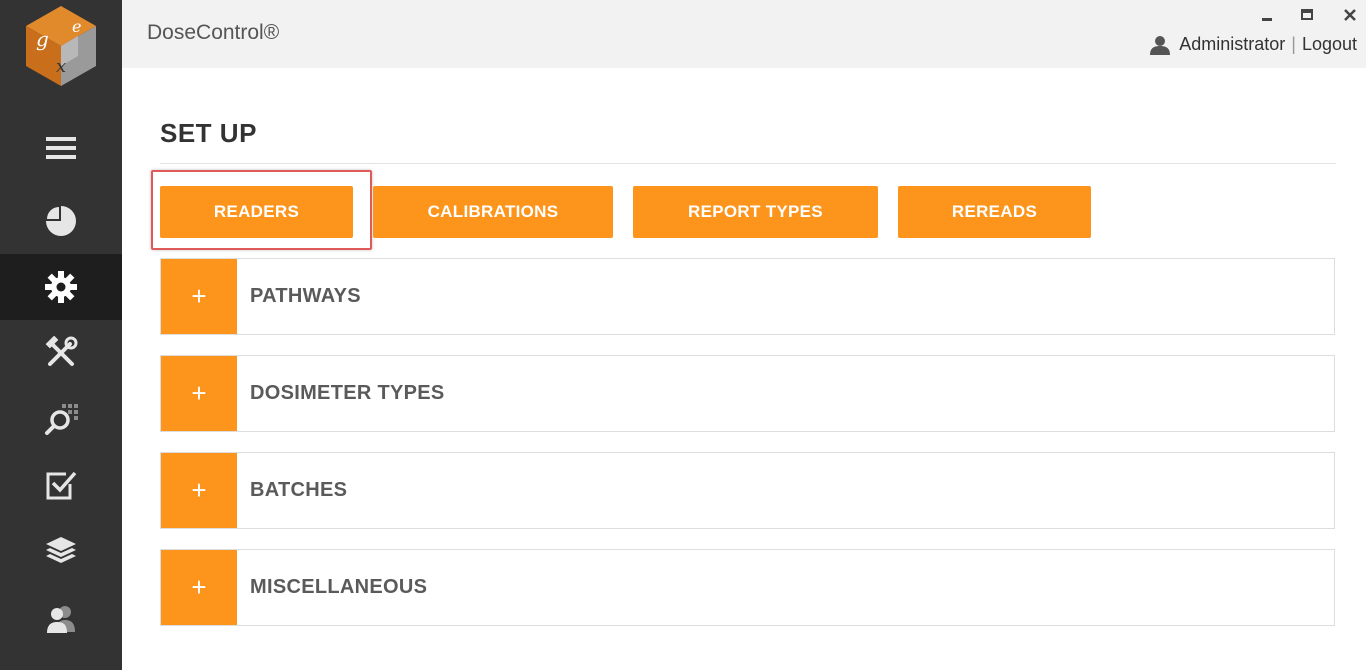  What do you see at coordinates (744, 34) in the screenshot?
I see `top-bar: DoseControl® Administrator | Logout` at bounding box center [744, 34].